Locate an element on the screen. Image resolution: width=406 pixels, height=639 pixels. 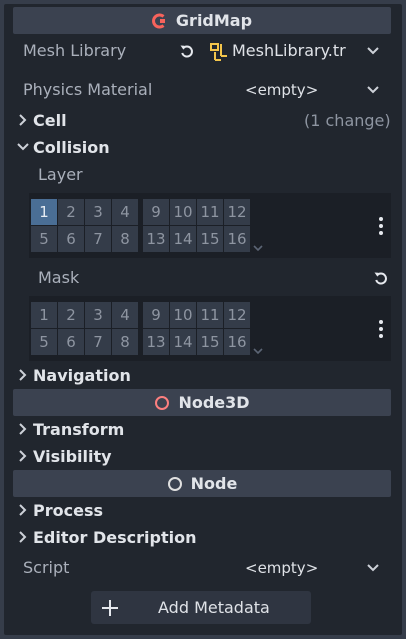
add-metadata-label: Add Metadata is located at coordinates (214, 607).